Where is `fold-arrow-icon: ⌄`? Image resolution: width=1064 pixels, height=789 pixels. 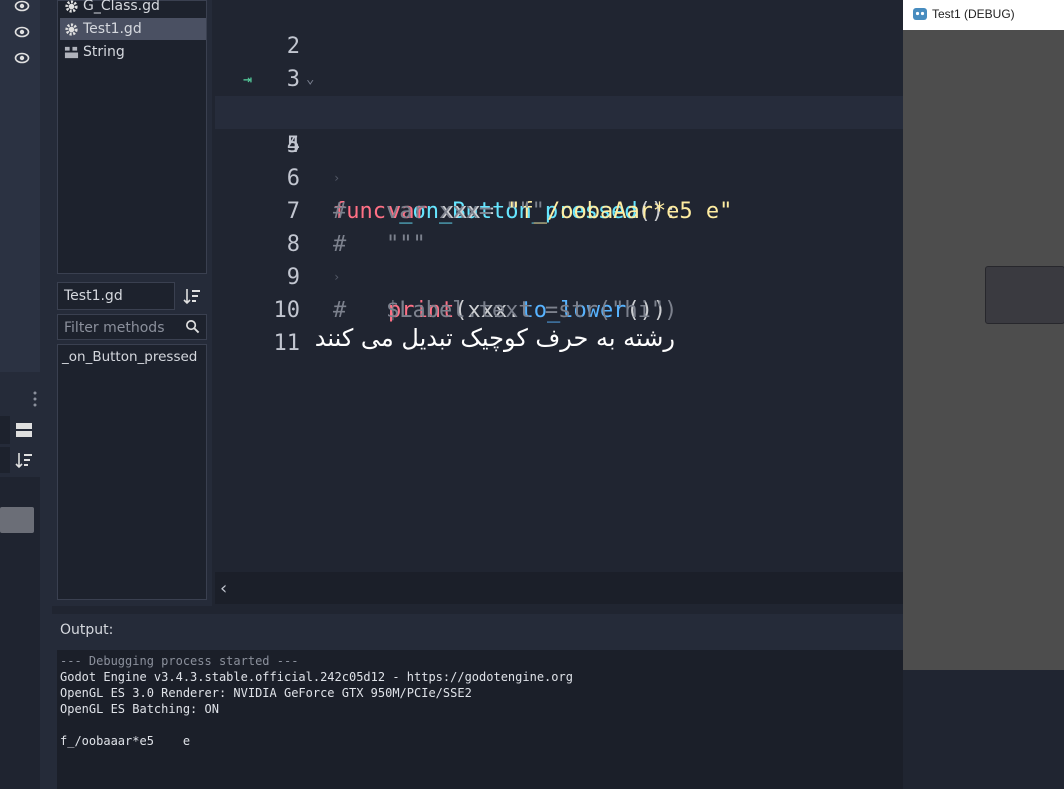
fold-arrow-icon: ⌄ is located at coordinates (310, 79).